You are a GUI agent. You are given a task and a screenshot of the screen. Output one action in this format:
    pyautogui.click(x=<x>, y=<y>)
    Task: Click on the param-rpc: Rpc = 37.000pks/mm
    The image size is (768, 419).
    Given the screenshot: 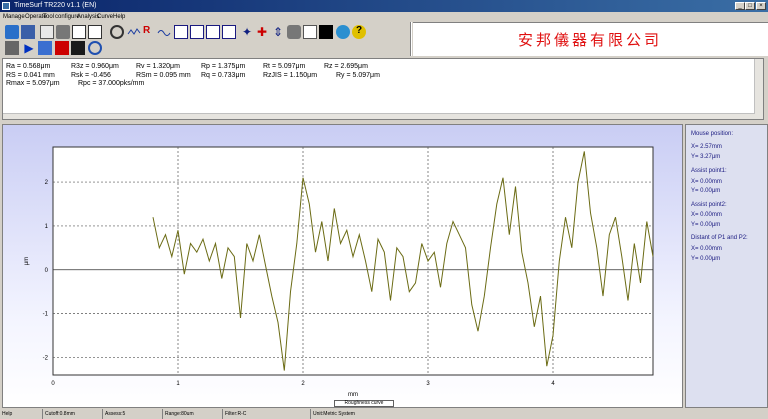 What is the action you would take?
    pyautogui.click(x=111, y=83)
    